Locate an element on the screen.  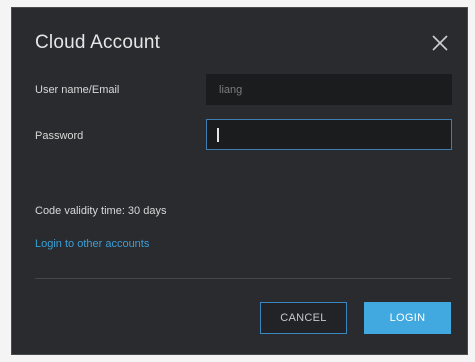
username-label: User name/Email is located at coordinates (77, 90).